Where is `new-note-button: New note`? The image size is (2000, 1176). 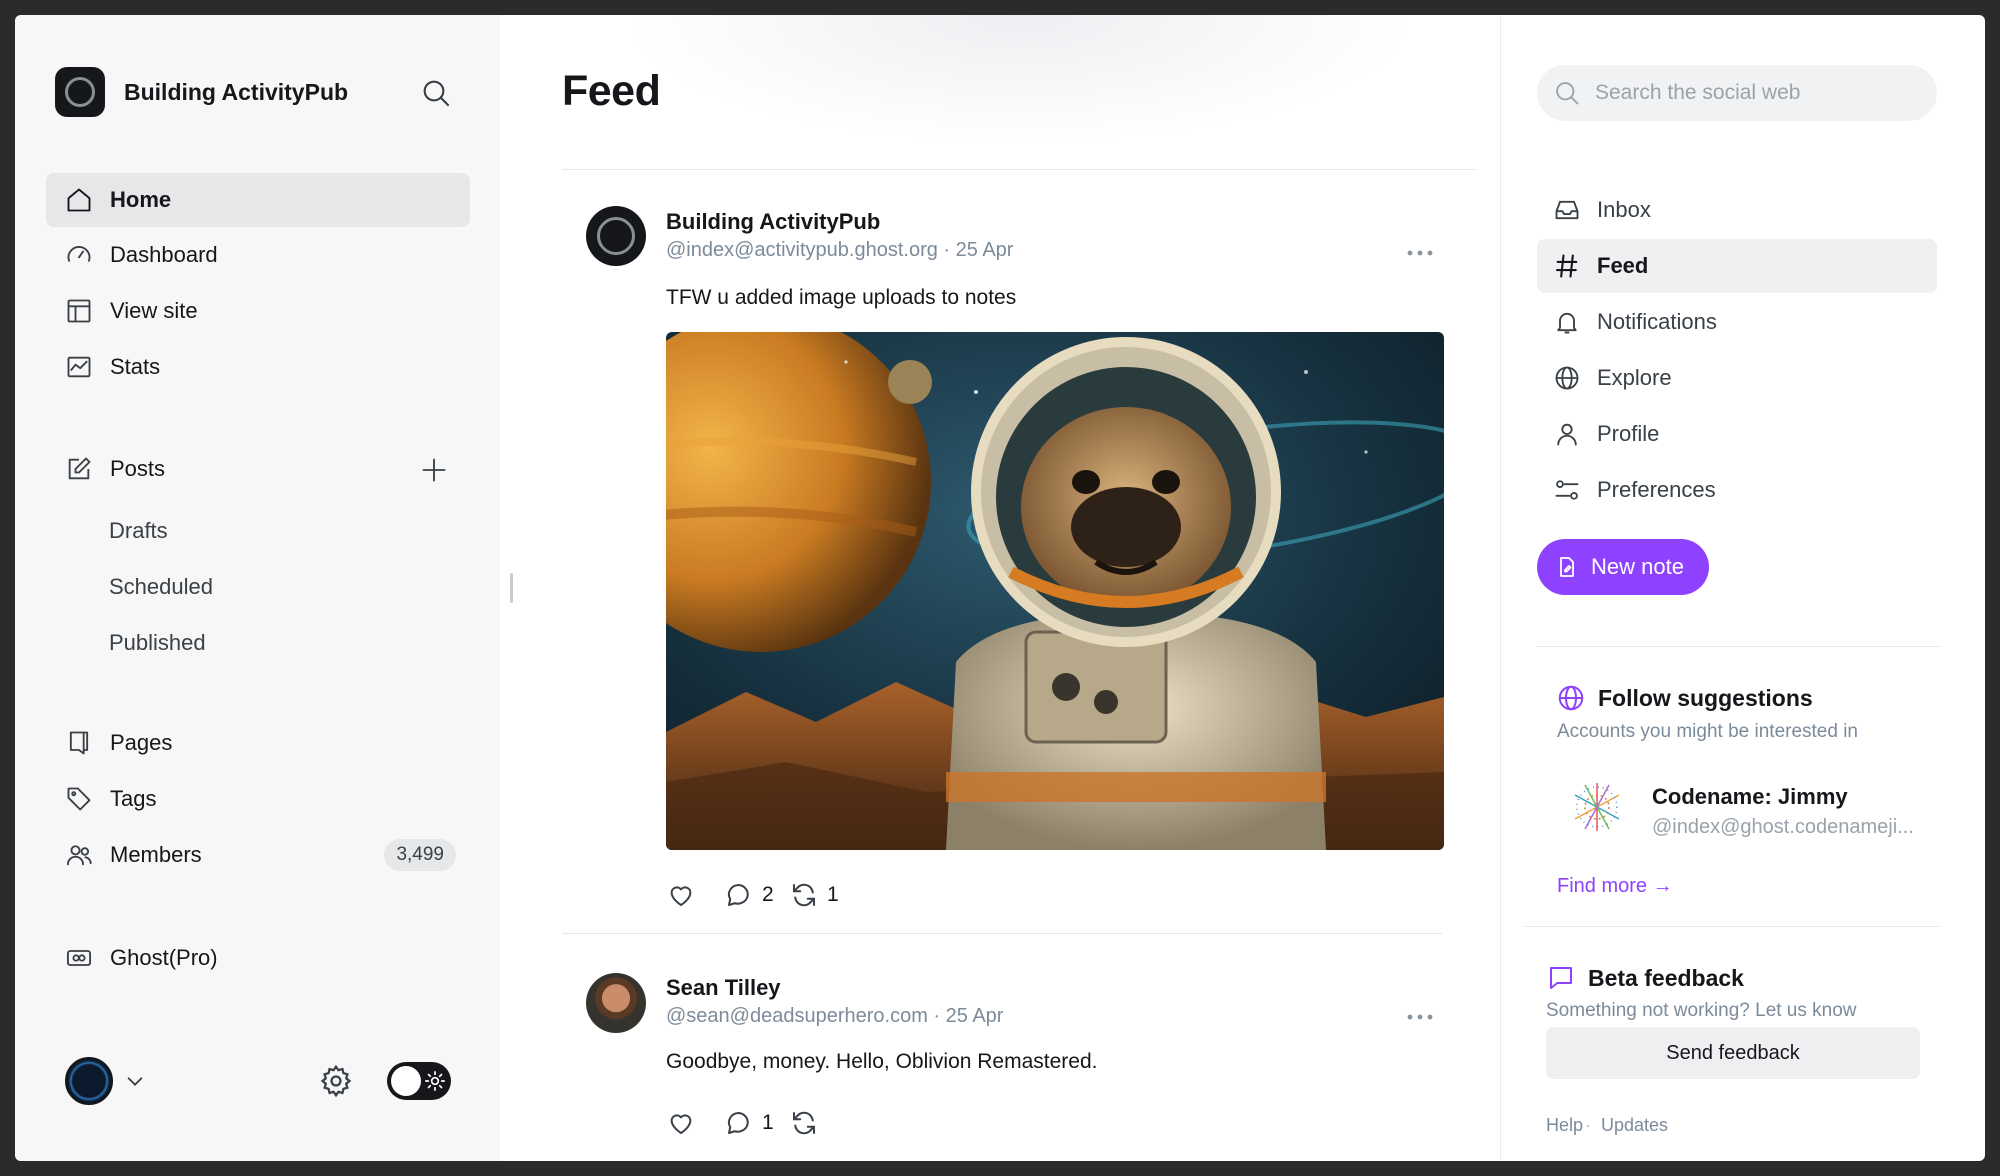 new-note-button: New note is located at coordinates (1623, 567).